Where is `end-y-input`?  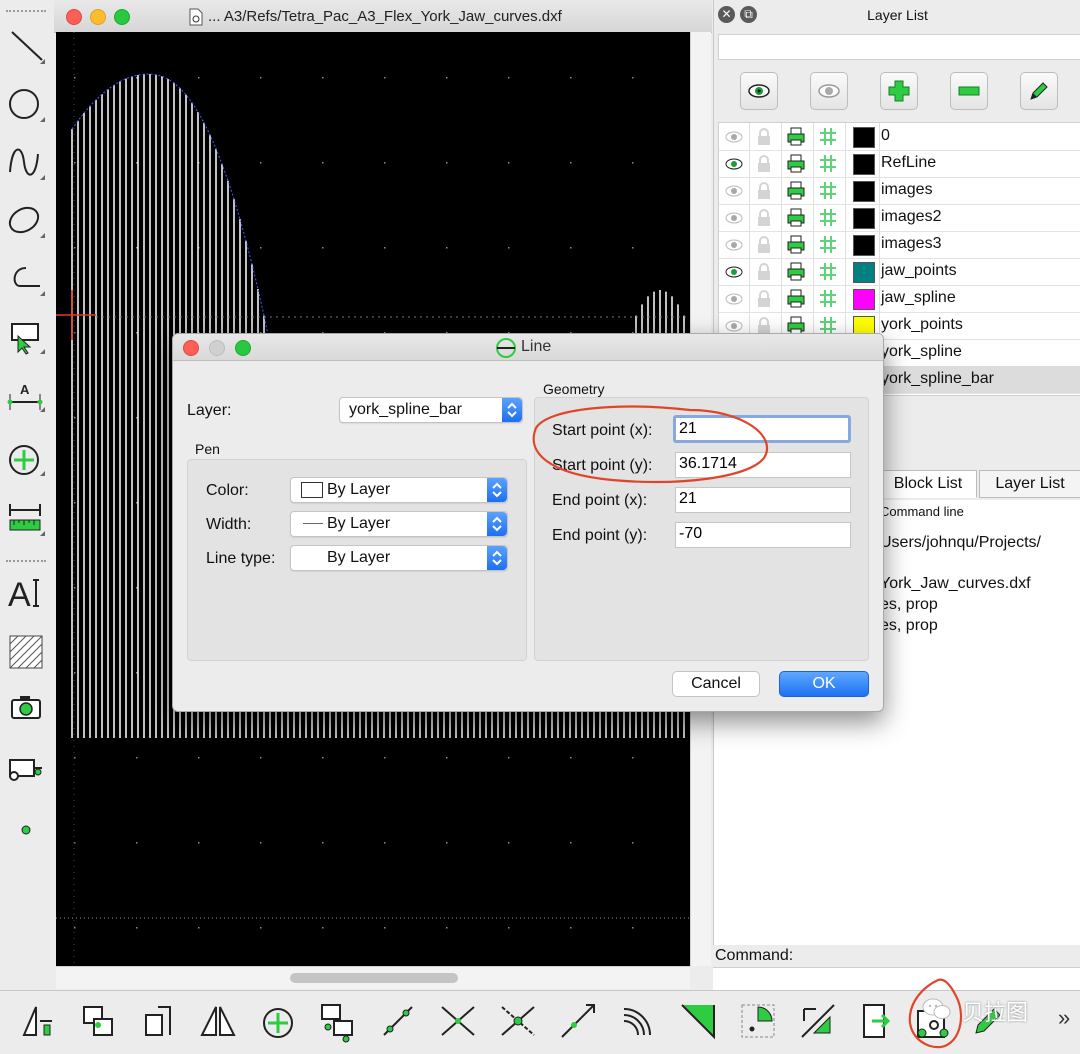 end-y-input is located at coordinates (761, 534).